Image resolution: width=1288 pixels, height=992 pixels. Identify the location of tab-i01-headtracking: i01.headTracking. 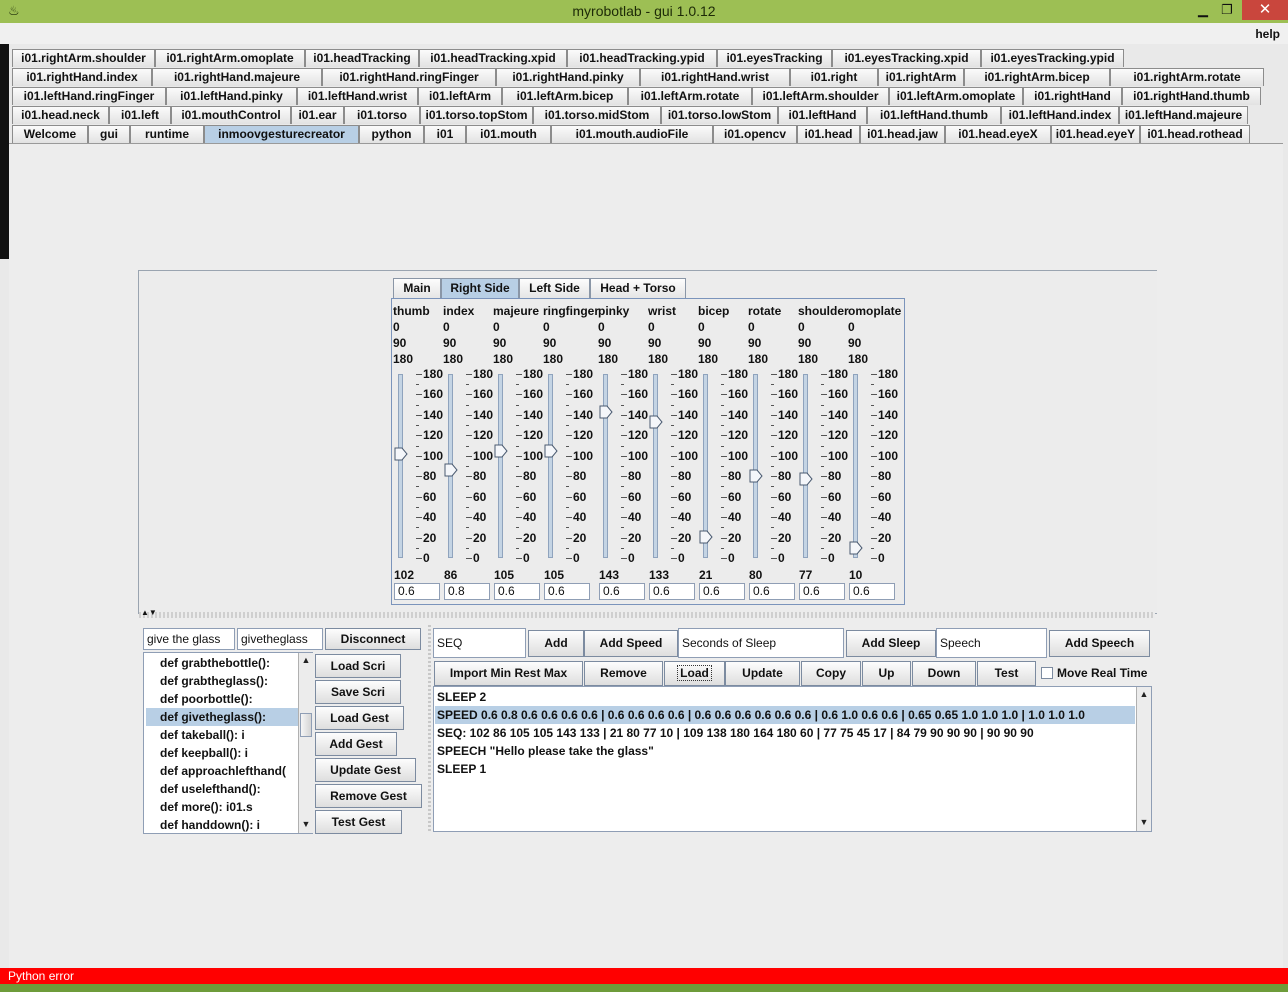
(362, 58).